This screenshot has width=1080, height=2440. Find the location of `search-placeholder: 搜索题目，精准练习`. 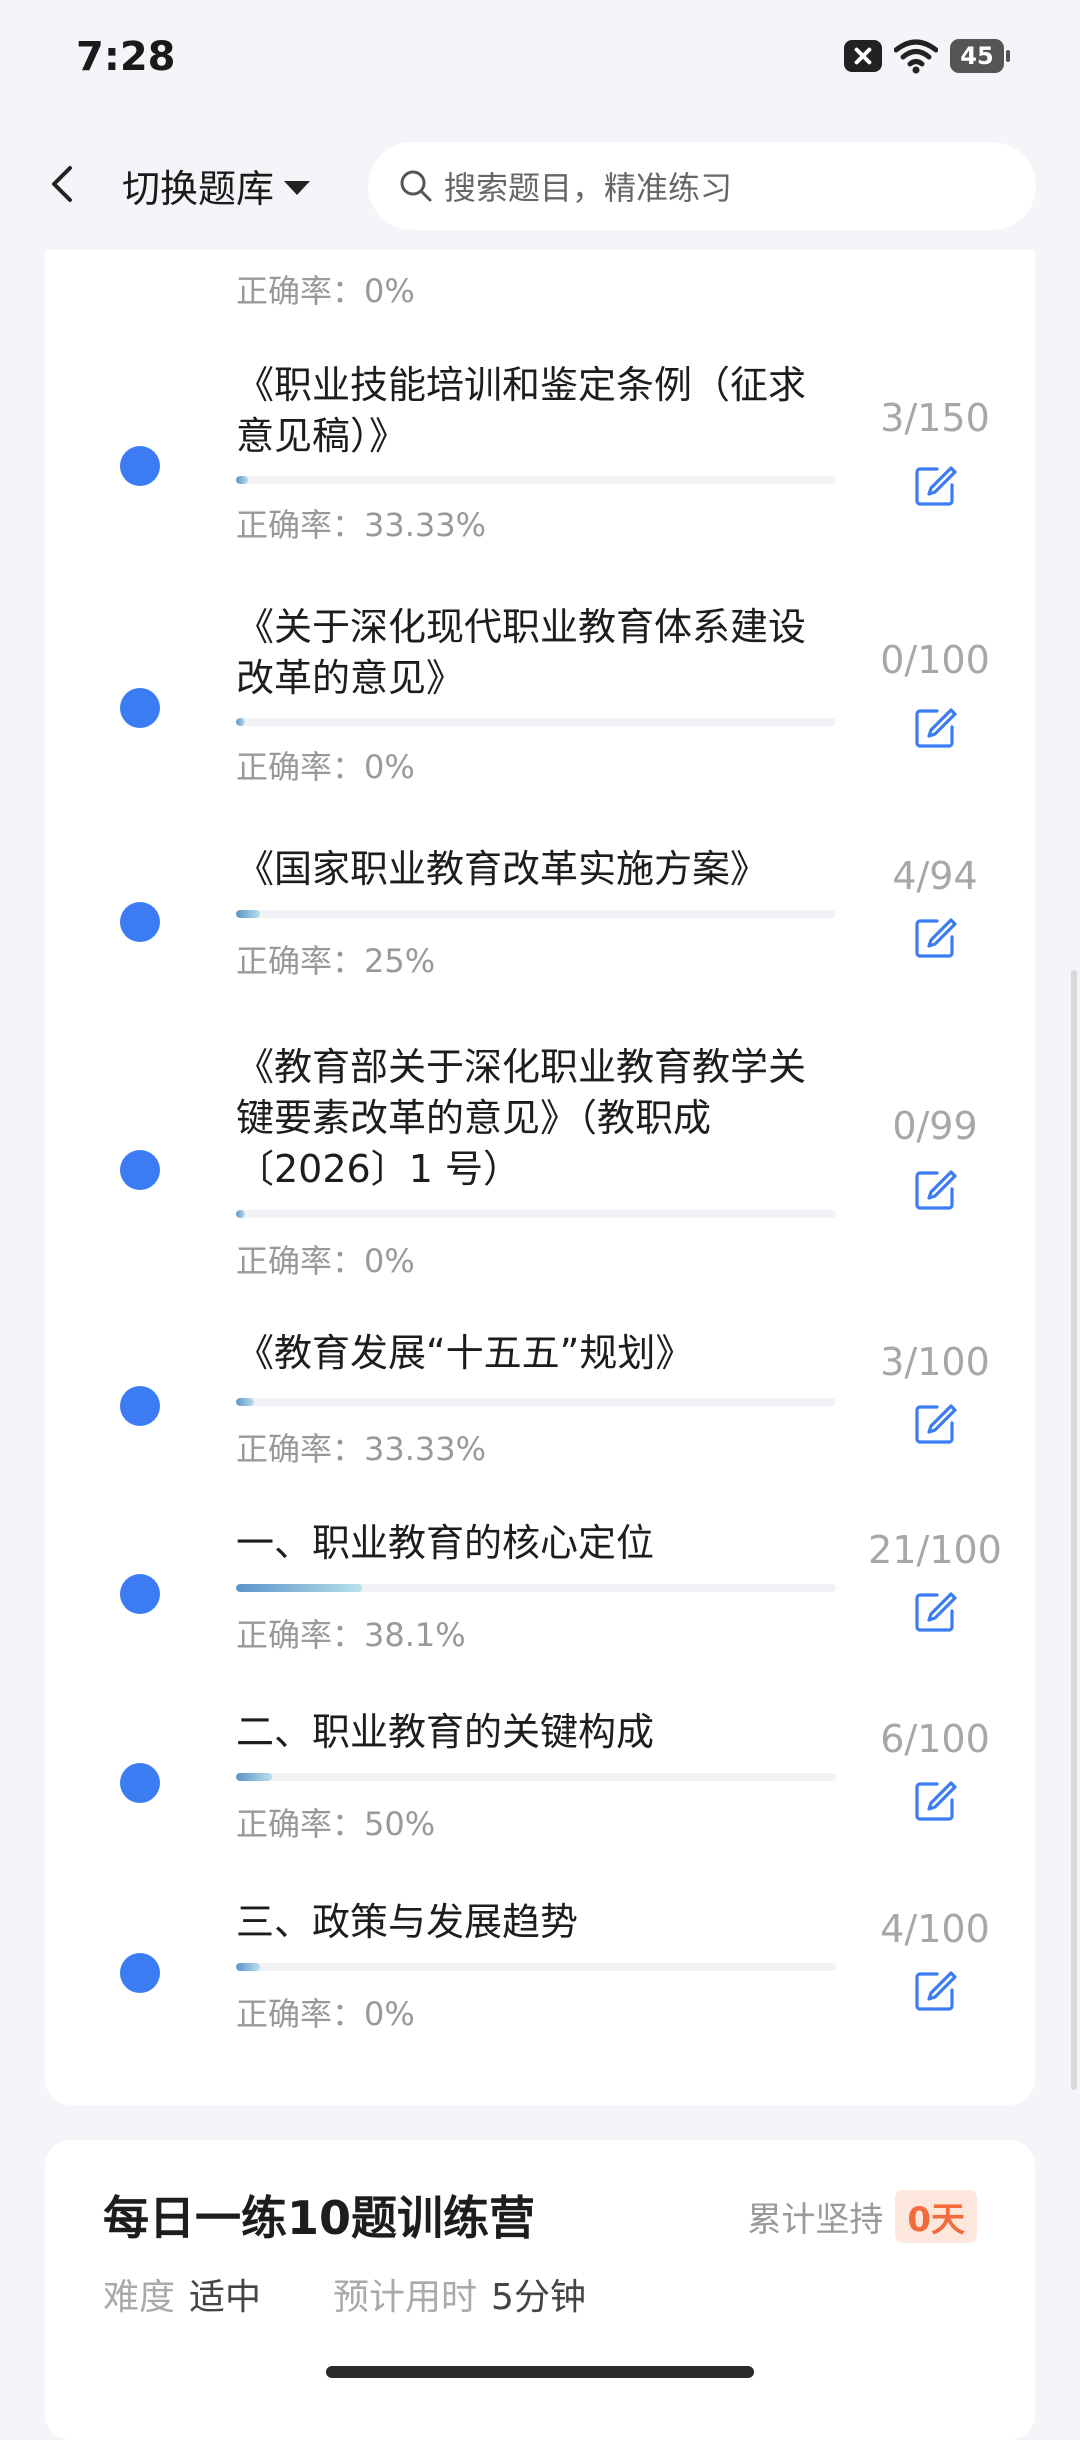

search-placeholder: 搜索题目，精准练习 is located at coordinates (588, 188).